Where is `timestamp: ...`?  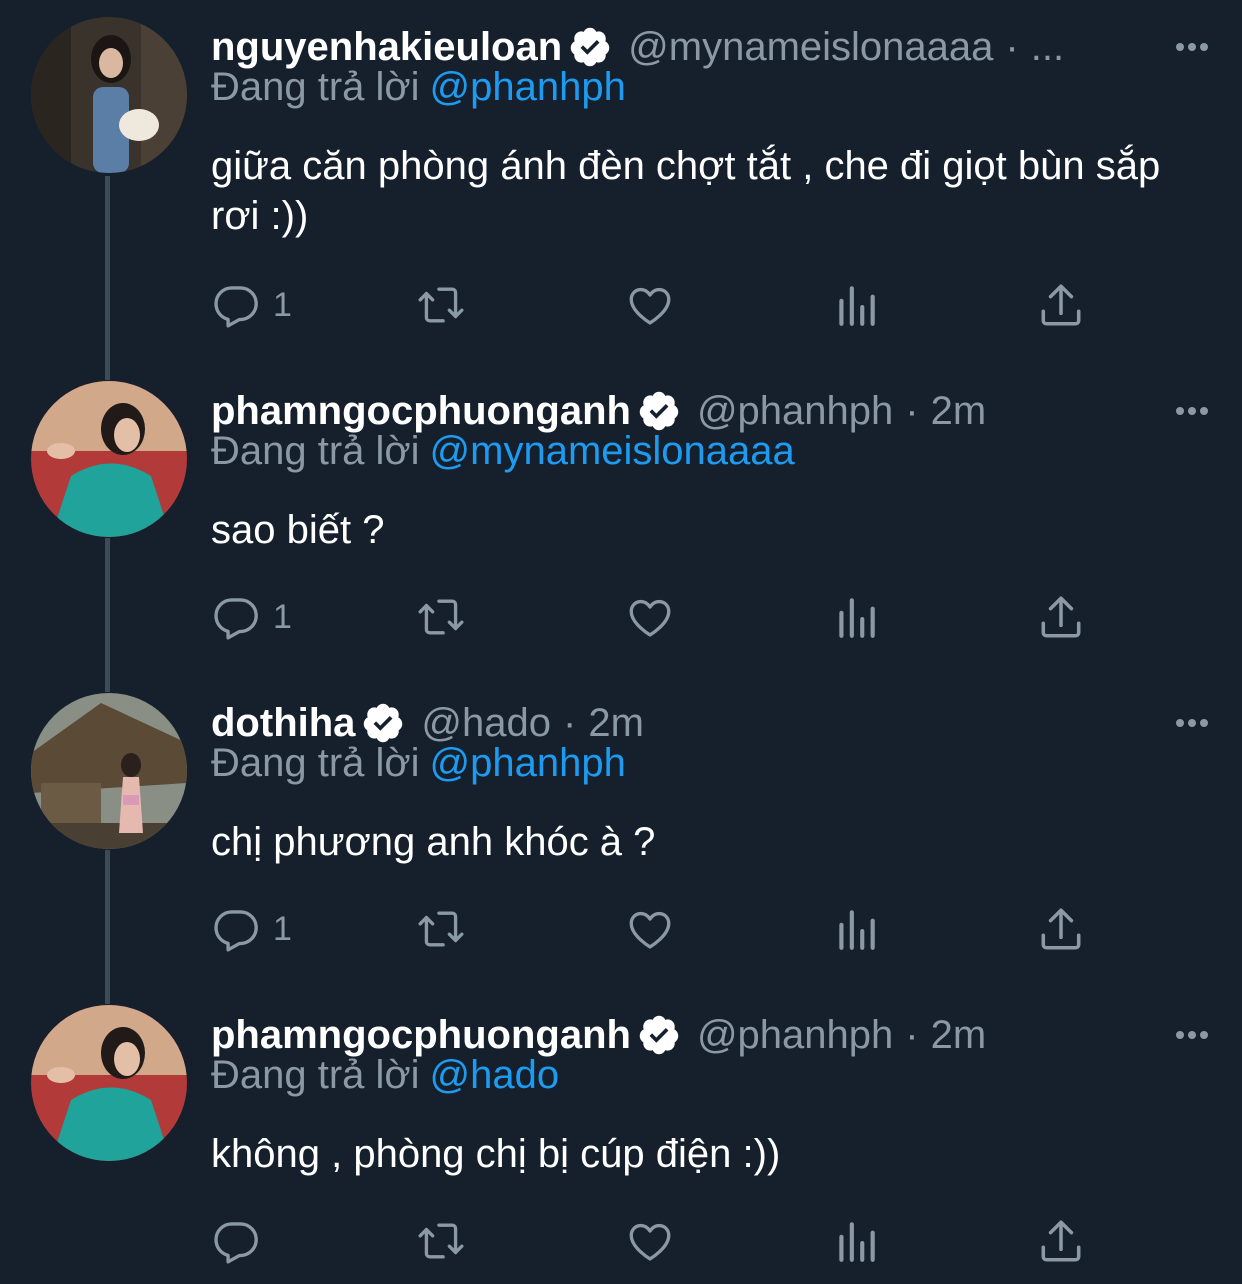
timestamp: ... is located at coordinates (1047, 47).